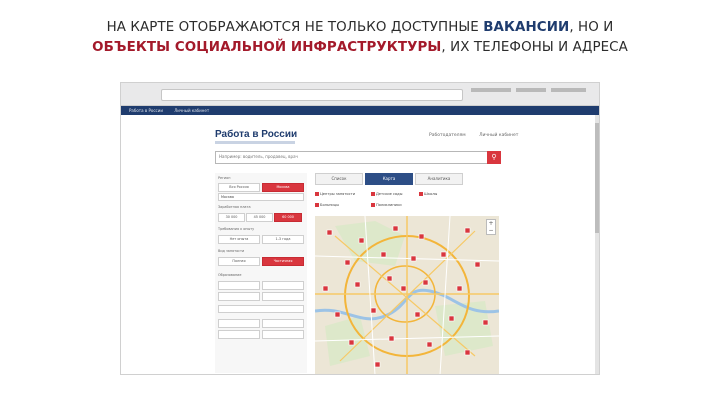 The image size is (720, 405). Describe the element at coordinates (283, 261) in the screenshot. I see `employment-option: Частичная` at that location.